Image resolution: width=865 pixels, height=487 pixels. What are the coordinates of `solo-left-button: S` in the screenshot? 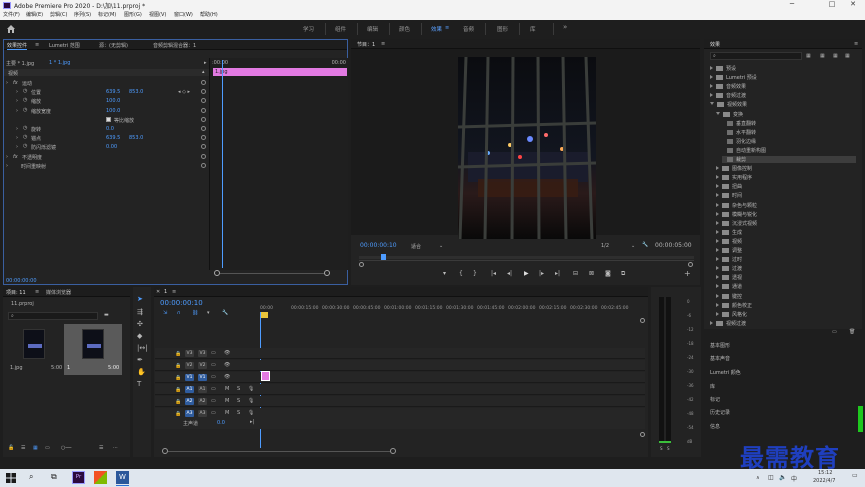 It's located at (661, 448).